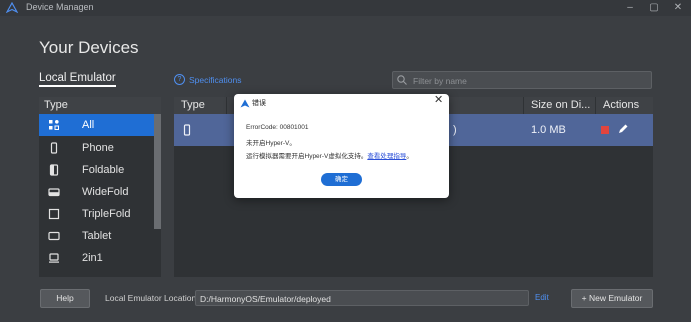  Describe the element at coordinates (277, 127) in the screenshot. I see `error-code: ErrorCode: 00801001` at that location.